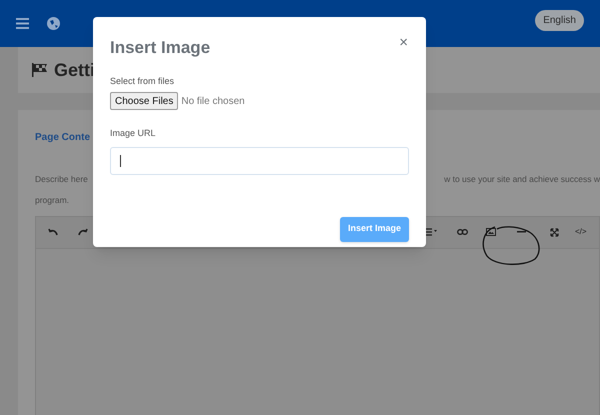  Describe the element at coordinates (142, 81) in the screenshot. I see `field-label: Select from files` at that location.